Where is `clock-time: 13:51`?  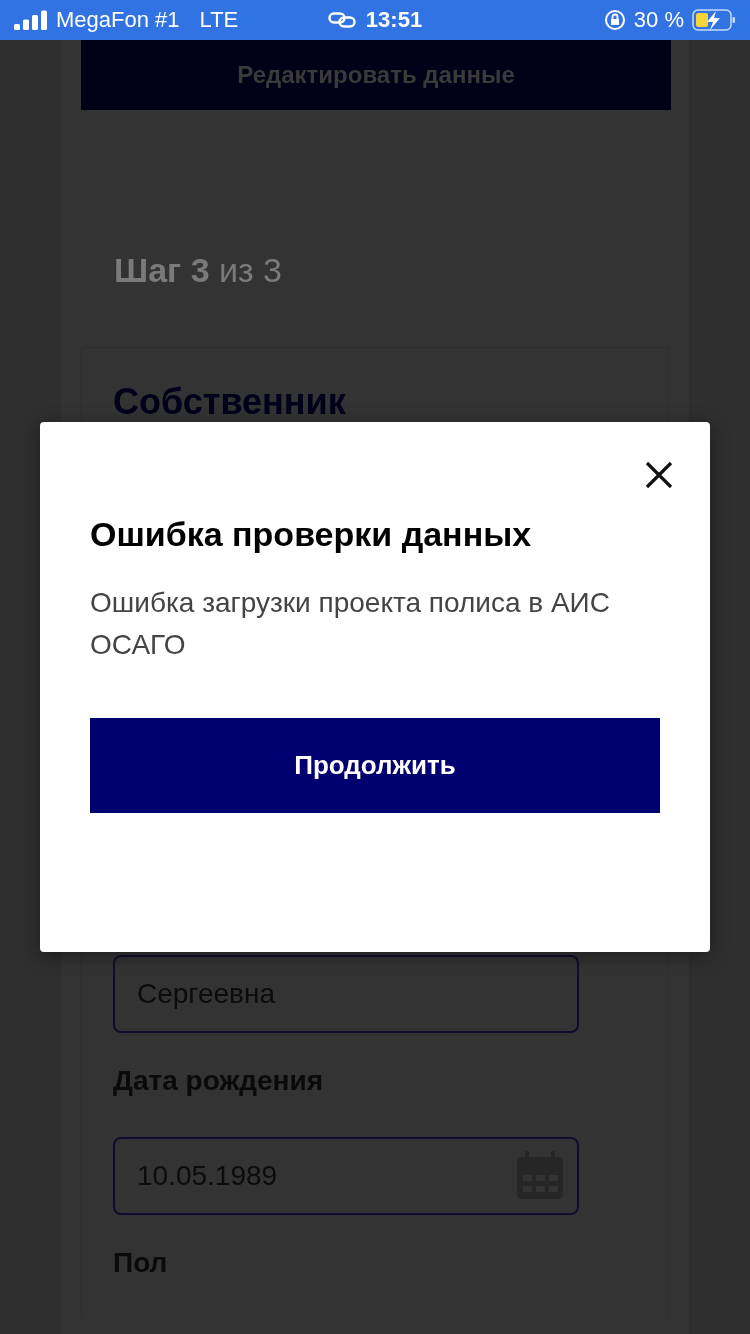 clock-time: 13:51 is located at coordinates (394, 20).